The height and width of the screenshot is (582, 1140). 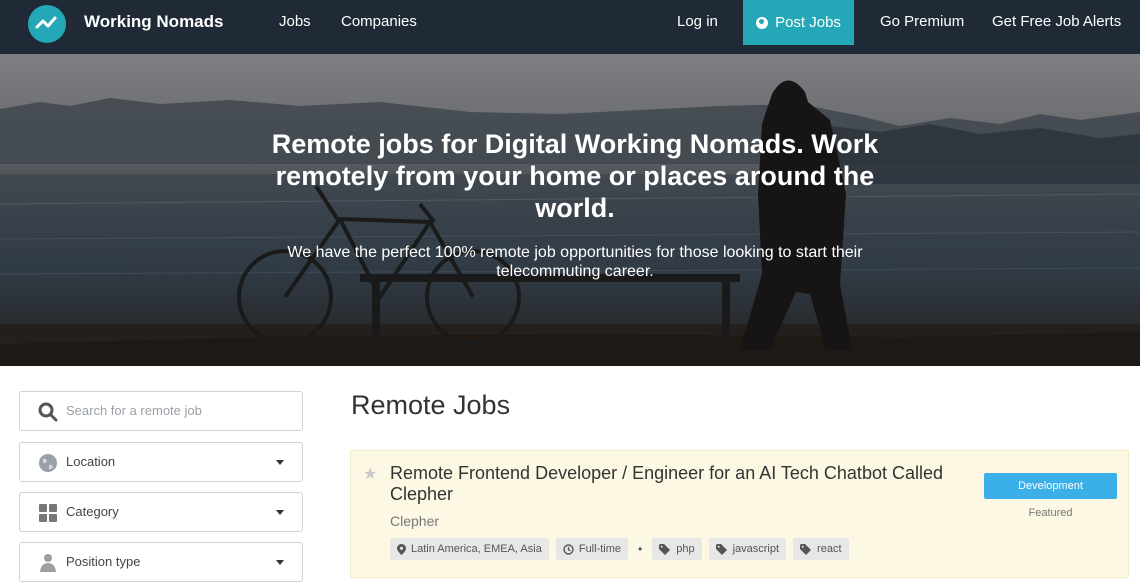 I want to click on job-type-label: Full-time, so click(x=600, y=549).